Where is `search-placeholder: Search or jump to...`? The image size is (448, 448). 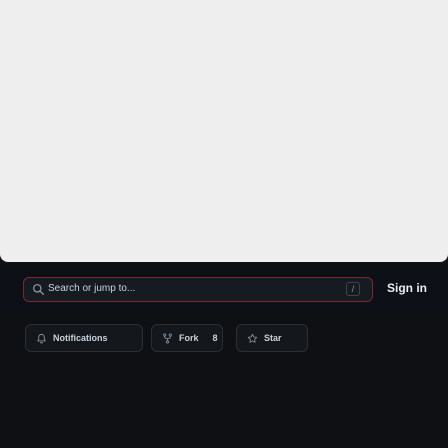
search-placeholder: Search or jump to... is located at coordinates (92, 288).